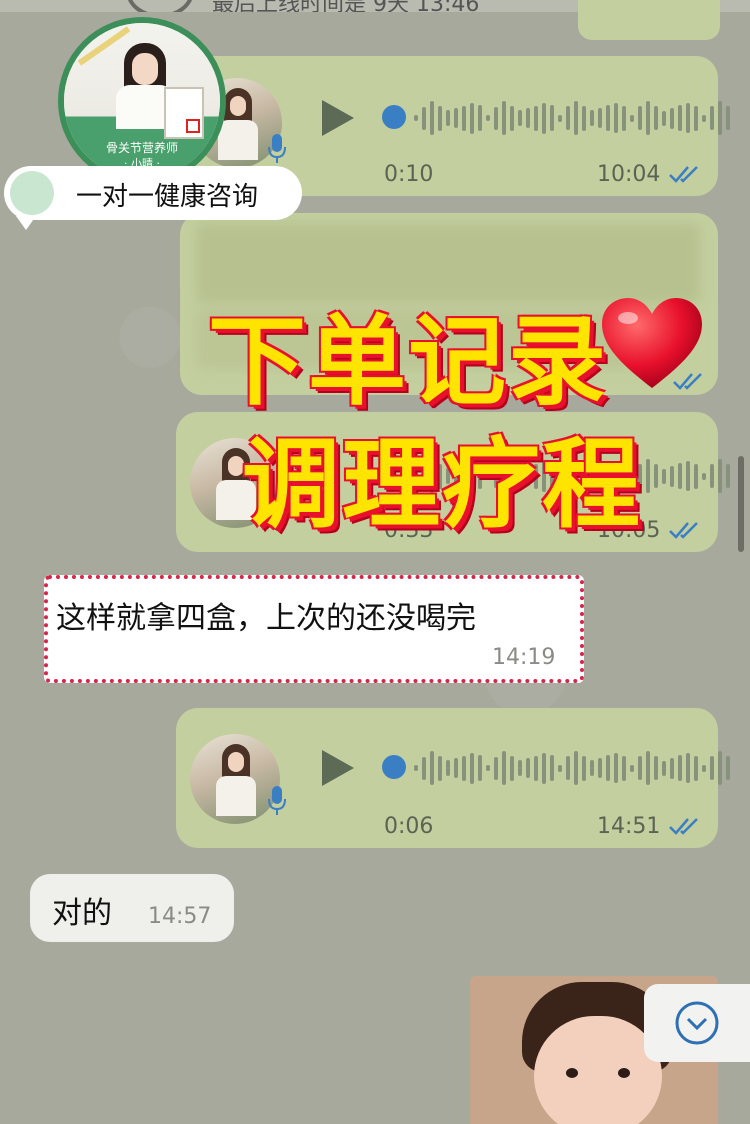 The width and height of the screenshot is (750, 1124). Describe the element at coordinates (160, 6) in the screenshot. I see `back-avatar-ring` at that location.